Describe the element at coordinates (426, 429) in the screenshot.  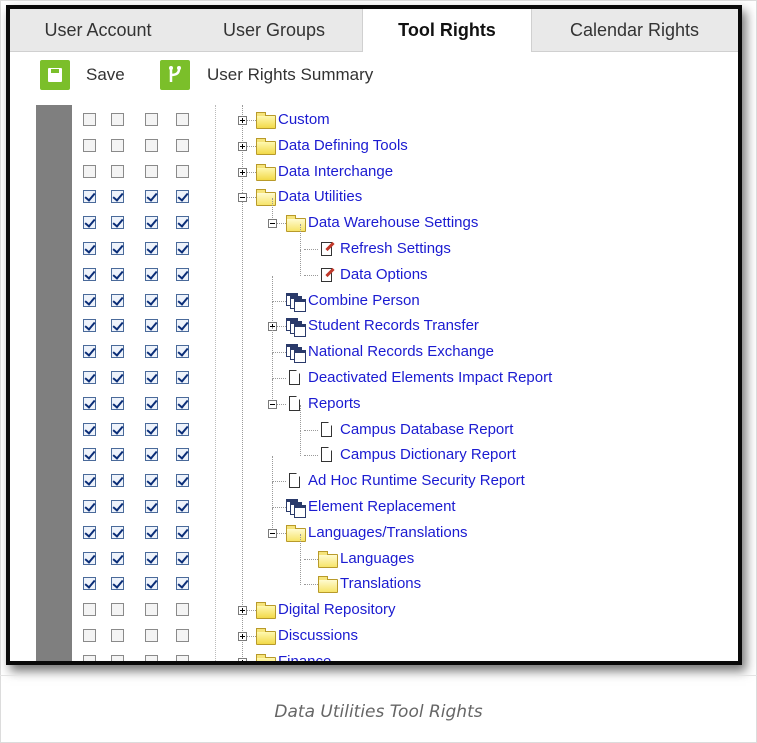
I see `tree-item-label: Campus Database Report` at that location.